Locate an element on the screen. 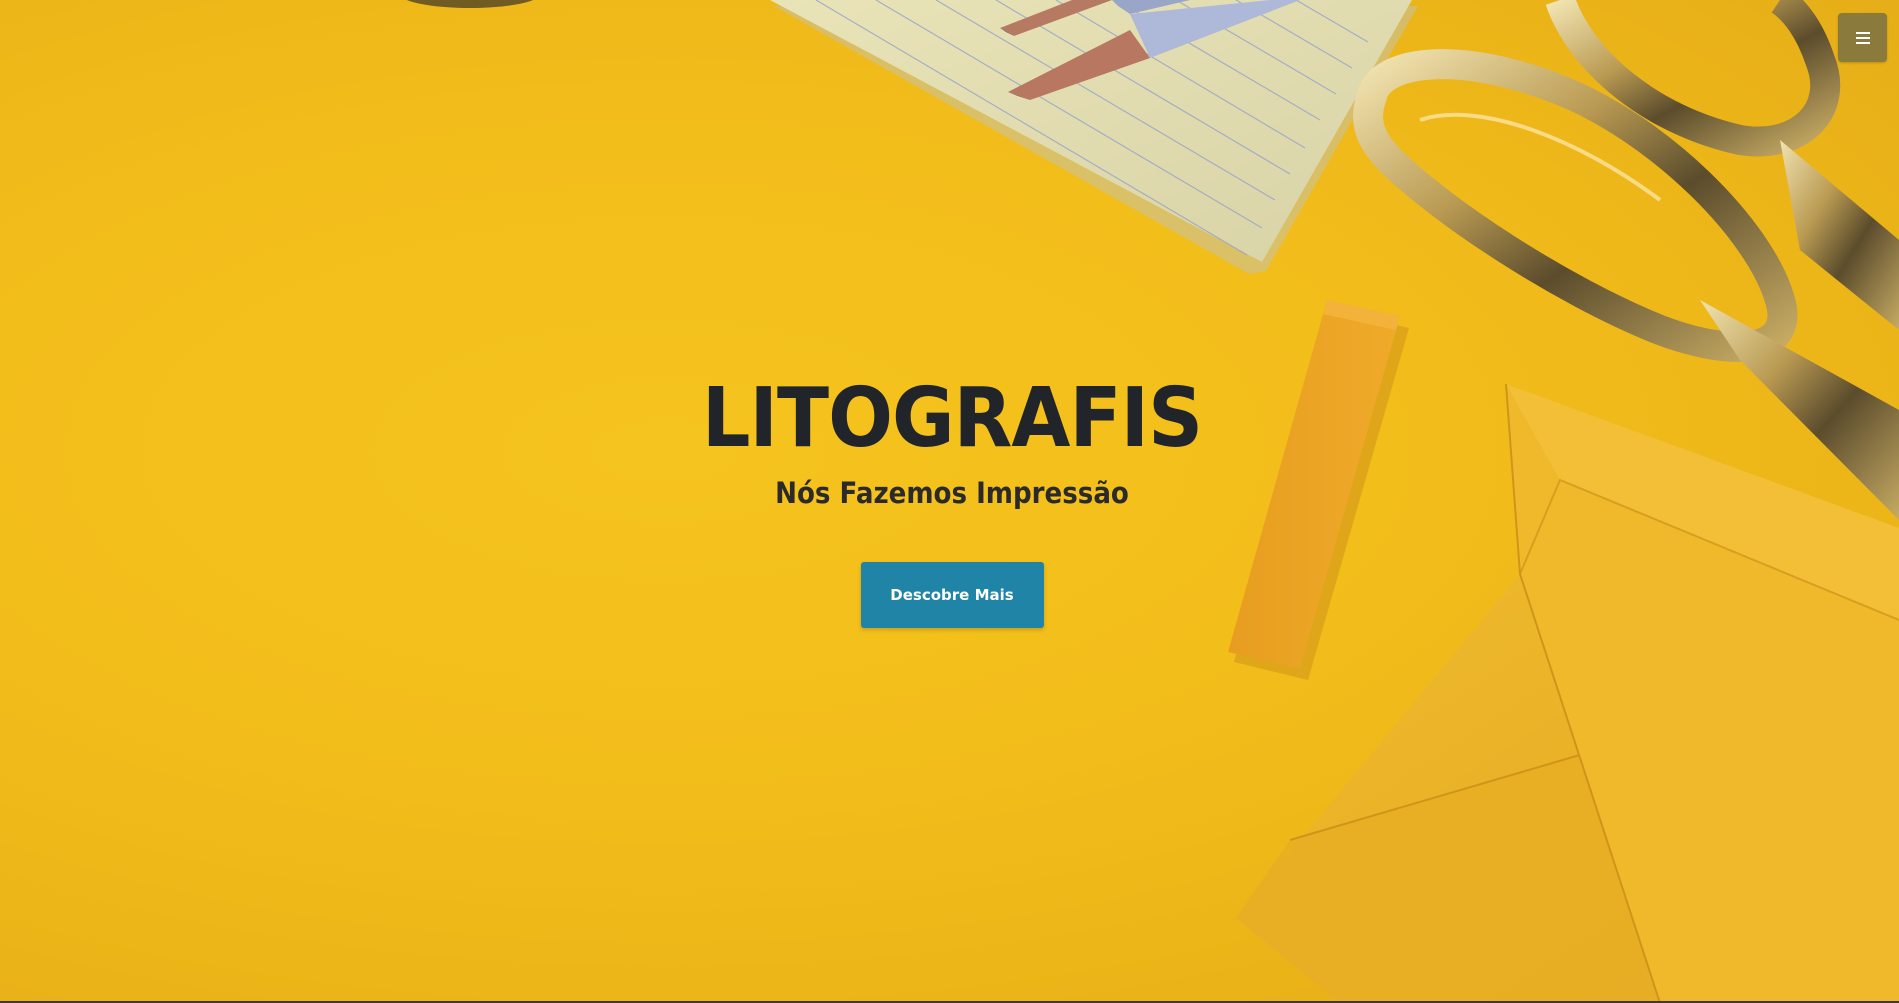 Image resolution: width=1899 pixels, height=1003 pixels. discover-more-button: Descobre Mais is located at coordinates (952, 595).